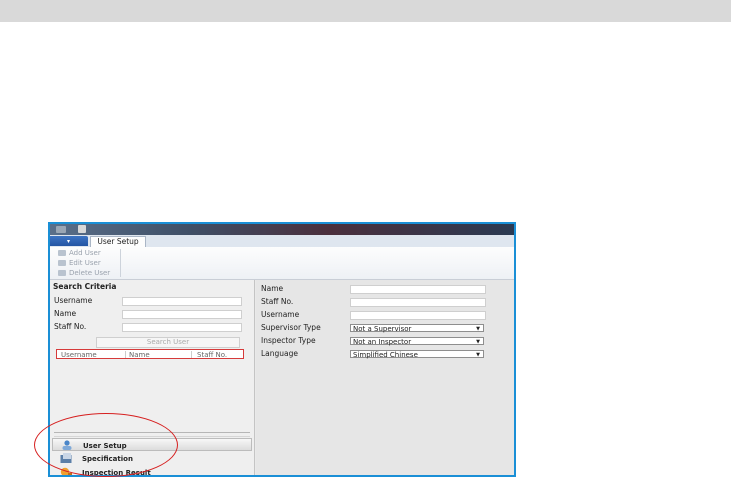 This screenshot has height=480, width=731. I want to click on supervisor-type-label: Supervisor Type, so click(291, 327).